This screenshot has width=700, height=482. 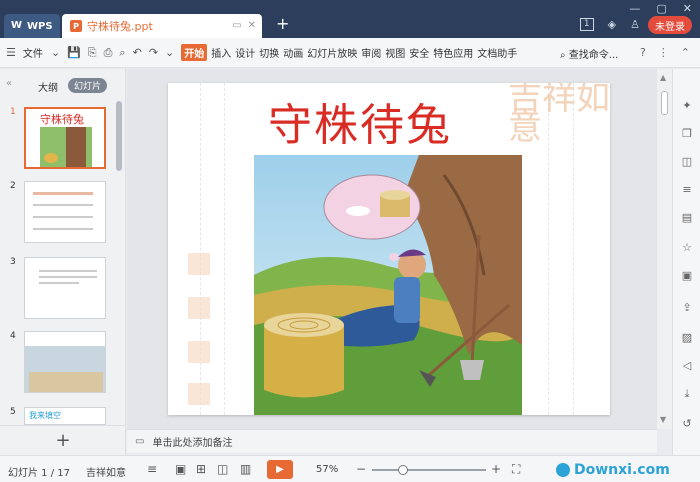 I want to click on thumbnail-row-3: 3, so click(x=58, y=288).